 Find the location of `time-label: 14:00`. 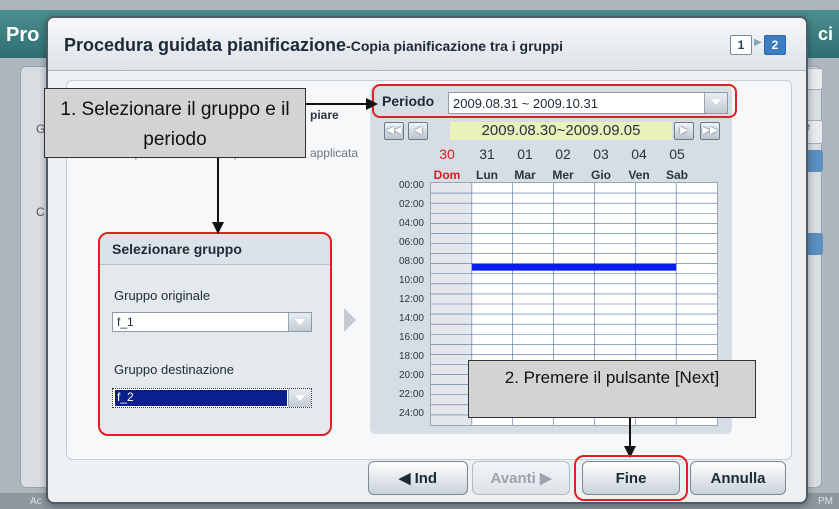

time-label: 14:00 is located at coordinates (411, 318).